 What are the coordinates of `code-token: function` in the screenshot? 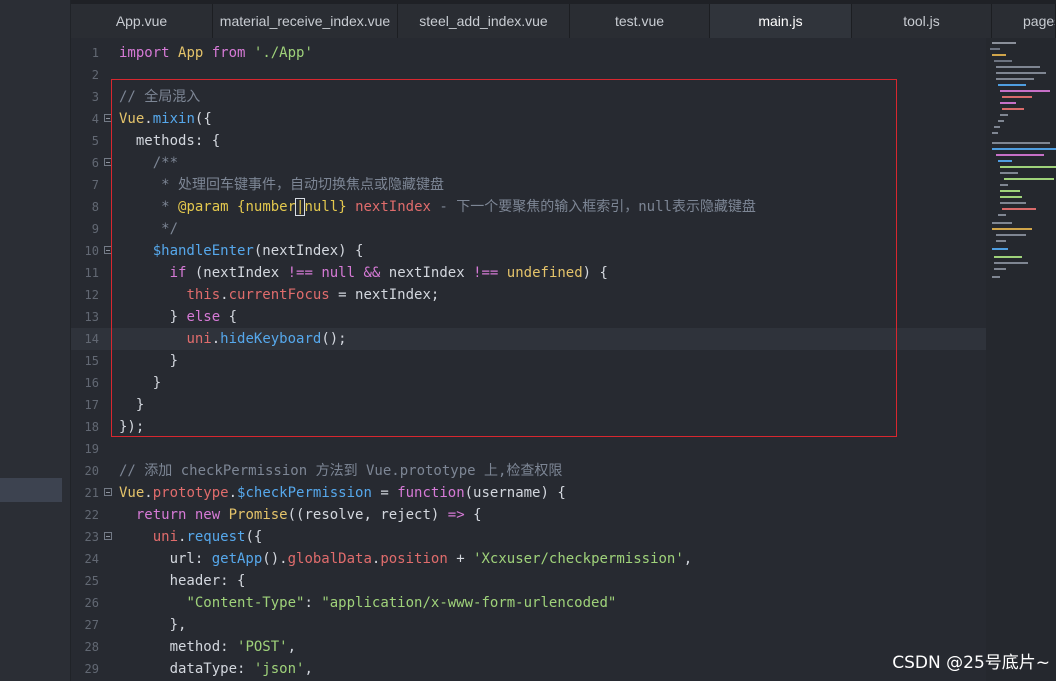 It's located at (431, 493).